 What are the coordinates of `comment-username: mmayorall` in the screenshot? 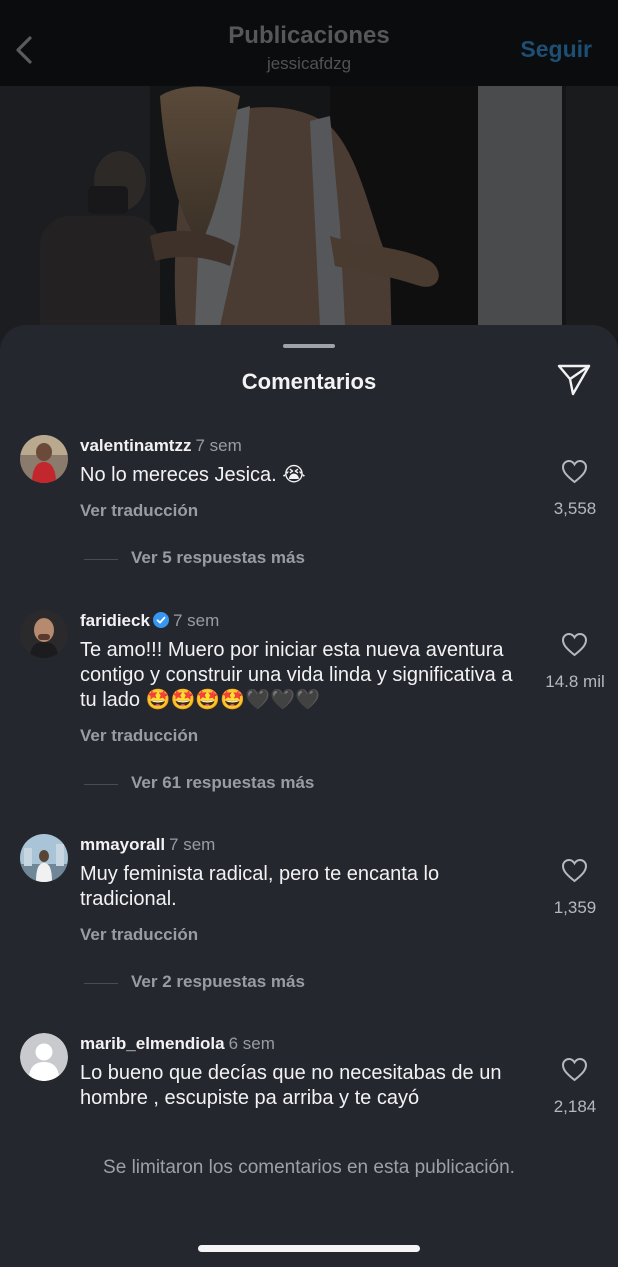 It's located at (122, 844).